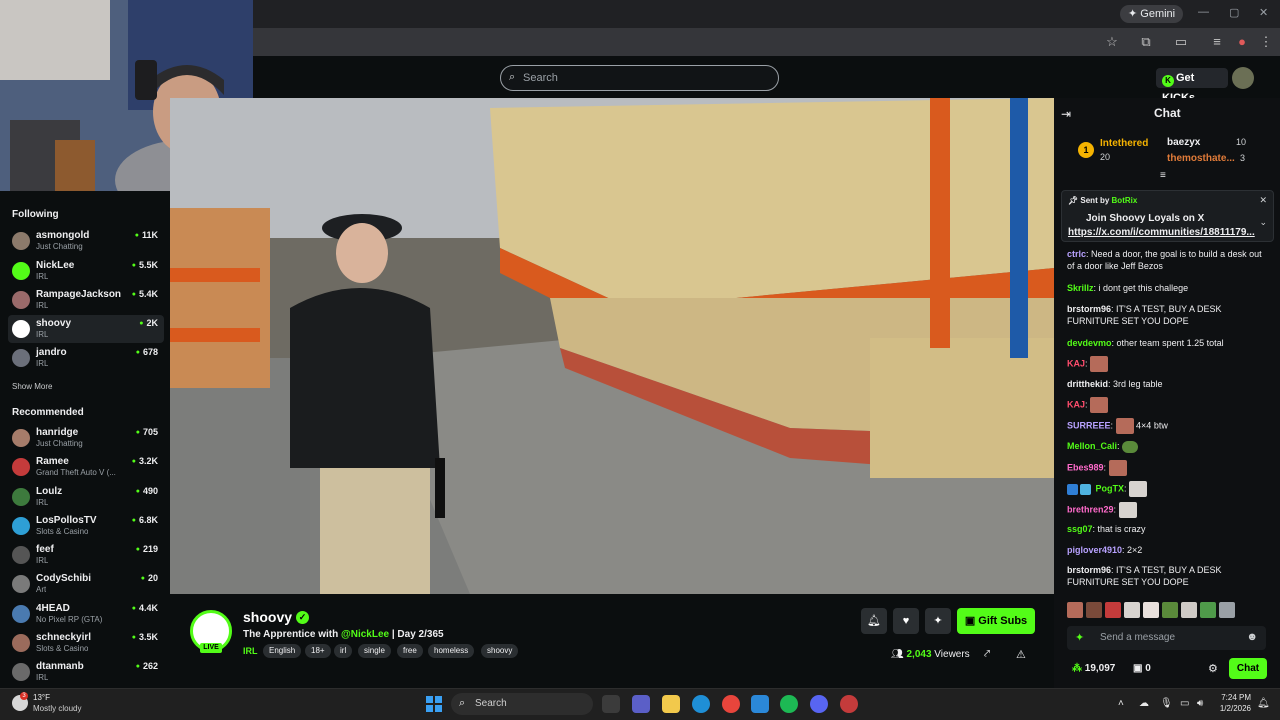  Describe the element at coordinates (86, 643) in the screenshot. I see `sidebar-item-schneckyirl: schneckyirl Slots & Casino 3.5K` at that location.